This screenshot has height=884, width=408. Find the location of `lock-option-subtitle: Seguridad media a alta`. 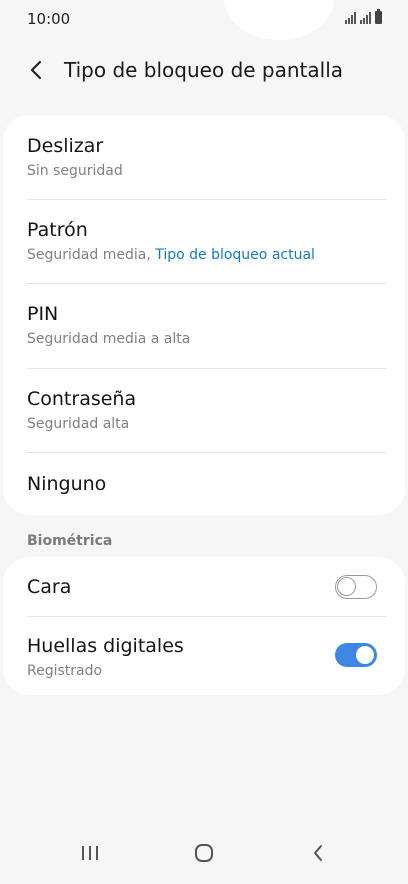

lock-option-subtitle: Seguridad media a alta is located at coordinates (109, 339).